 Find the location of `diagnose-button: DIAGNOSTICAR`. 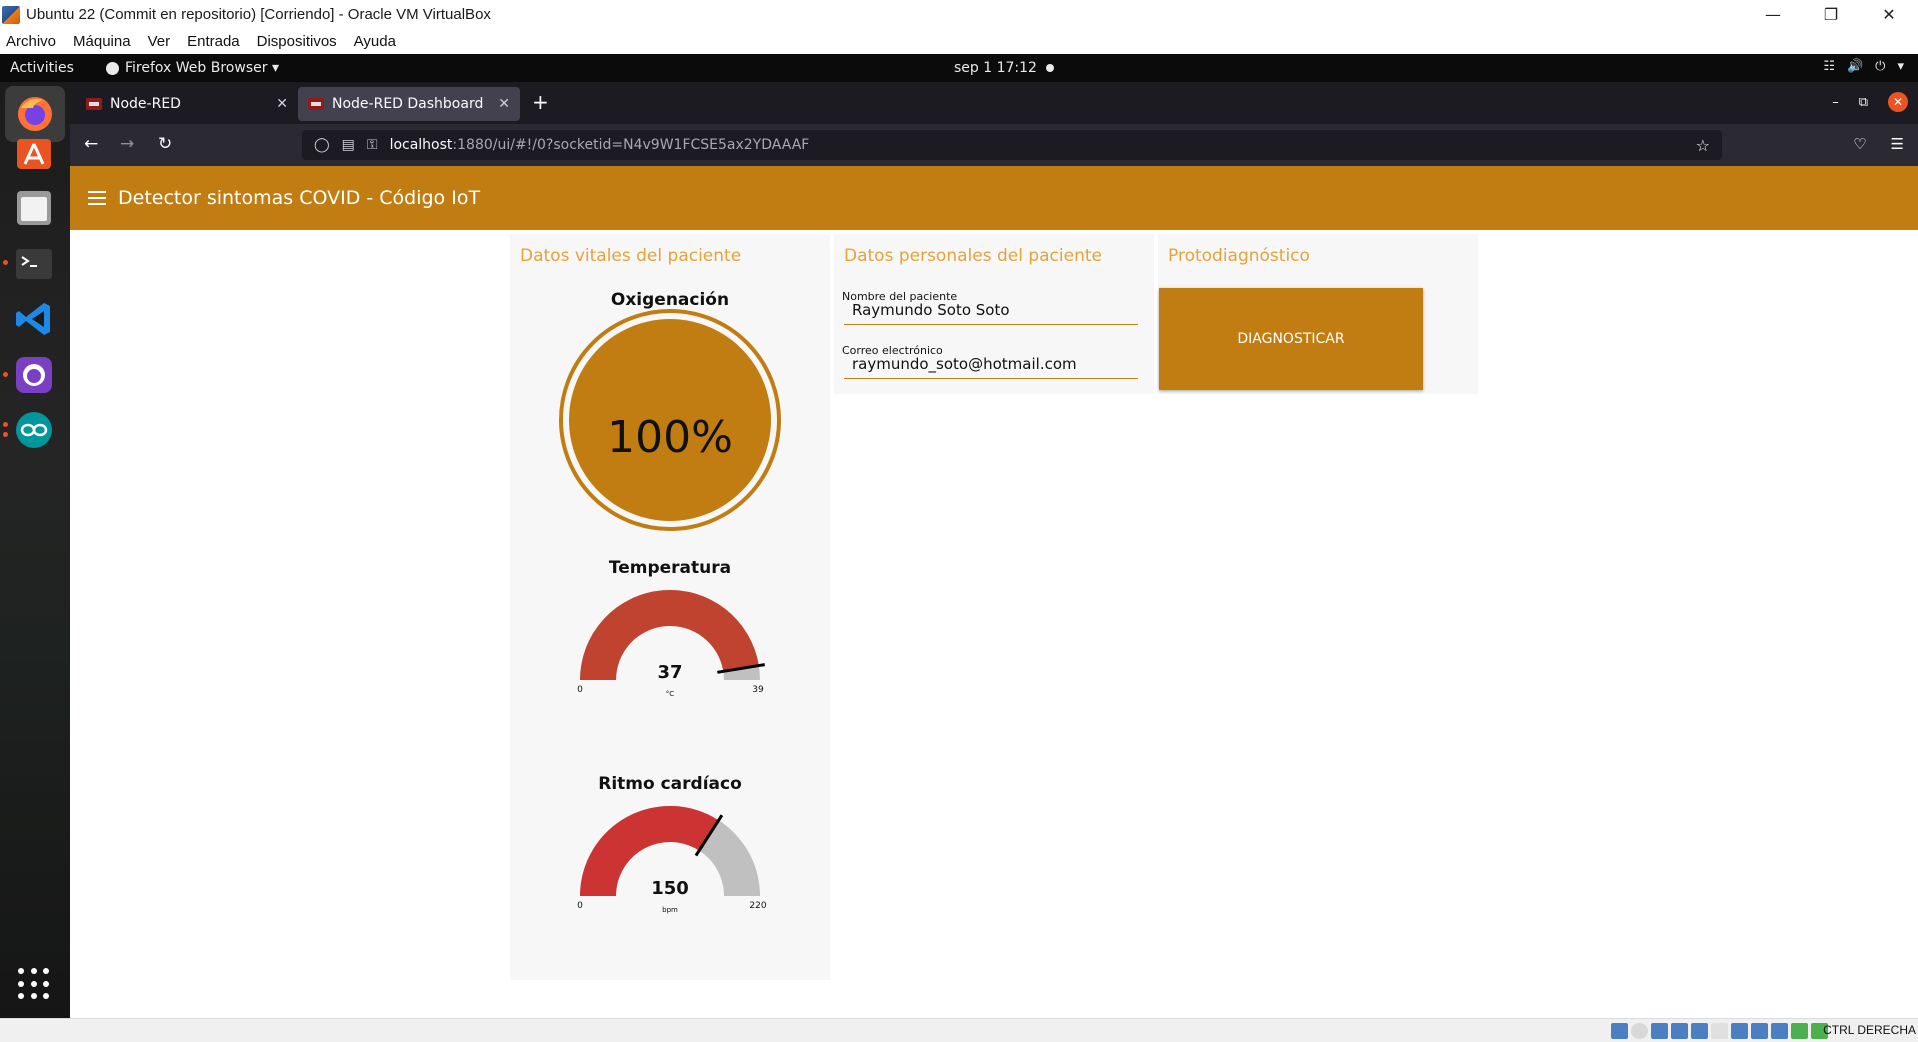

diagnose-button: DIAGNOSTICAR is located at coordinates (1291, 339).